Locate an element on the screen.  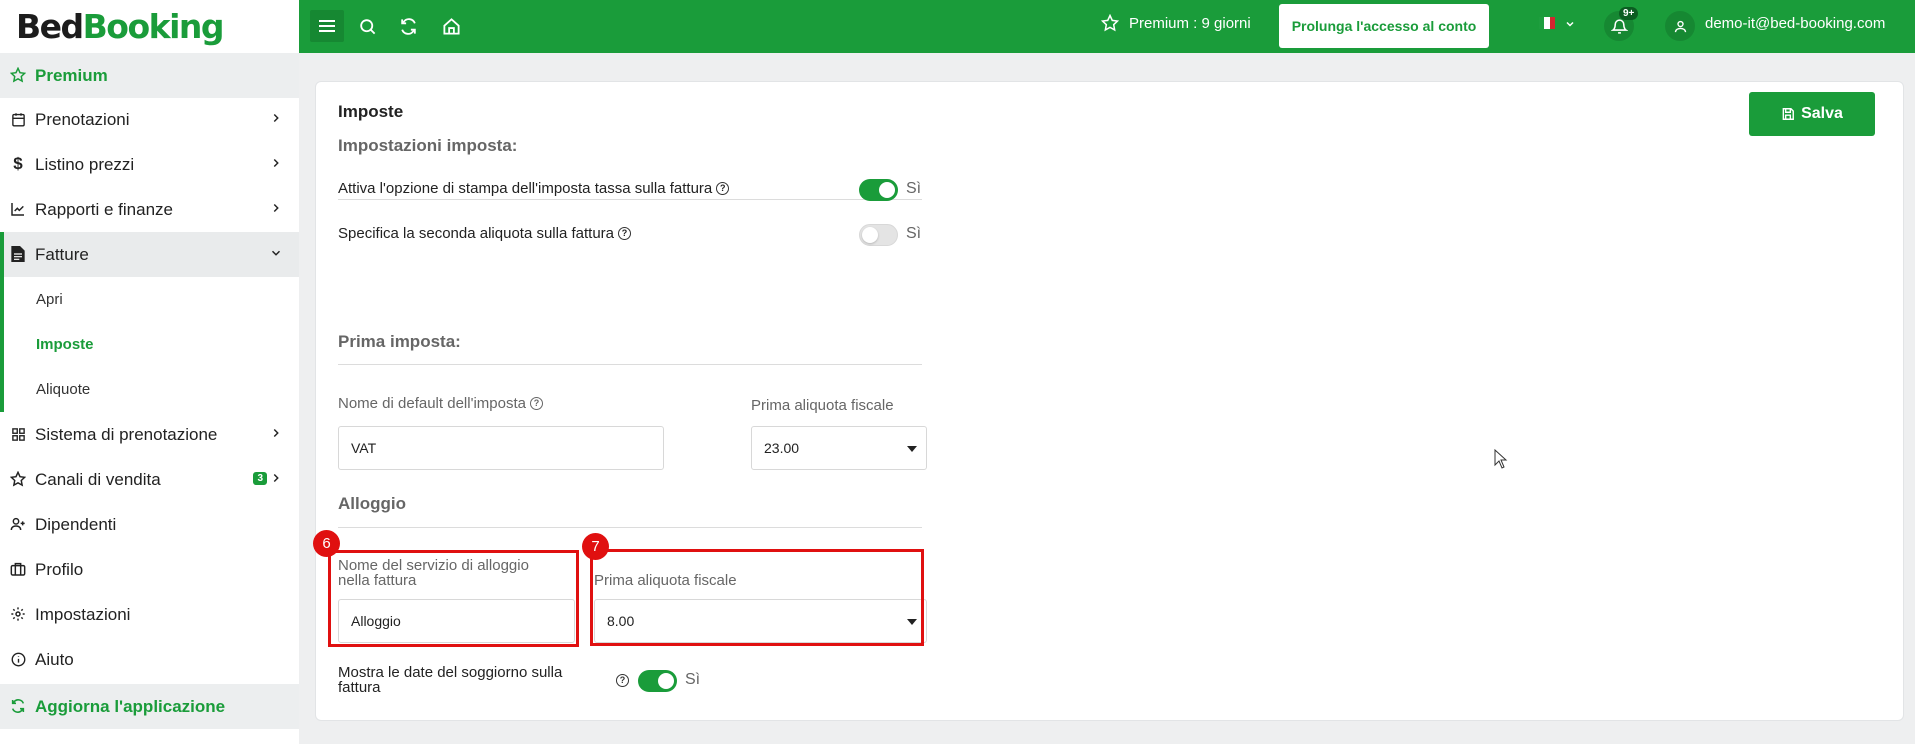
user-icon is located at coordinates (1680, 26).